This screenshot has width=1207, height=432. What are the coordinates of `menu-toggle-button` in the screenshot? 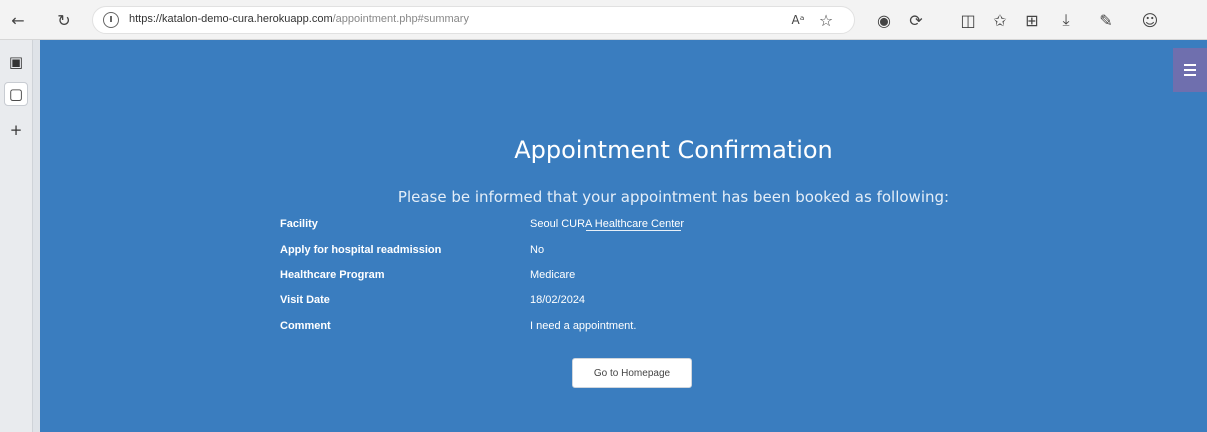 It's located at (1190, 70).